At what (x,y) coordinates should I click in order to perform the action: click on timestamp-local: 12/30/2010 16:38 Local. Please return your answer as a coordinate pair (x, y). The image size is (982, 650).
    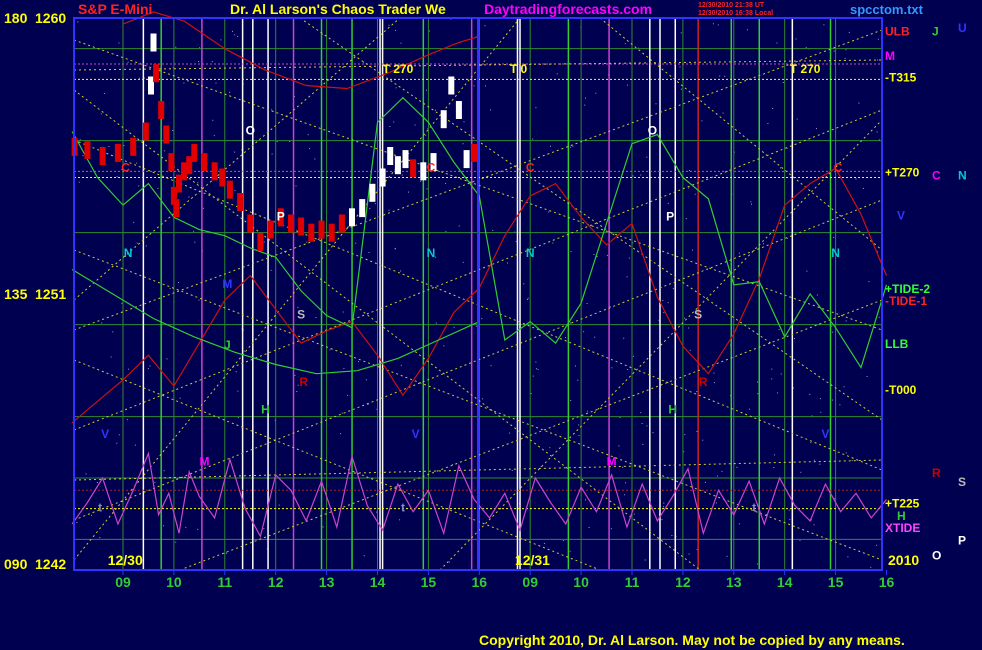
    Looking at the image, I should click on (735, 13).